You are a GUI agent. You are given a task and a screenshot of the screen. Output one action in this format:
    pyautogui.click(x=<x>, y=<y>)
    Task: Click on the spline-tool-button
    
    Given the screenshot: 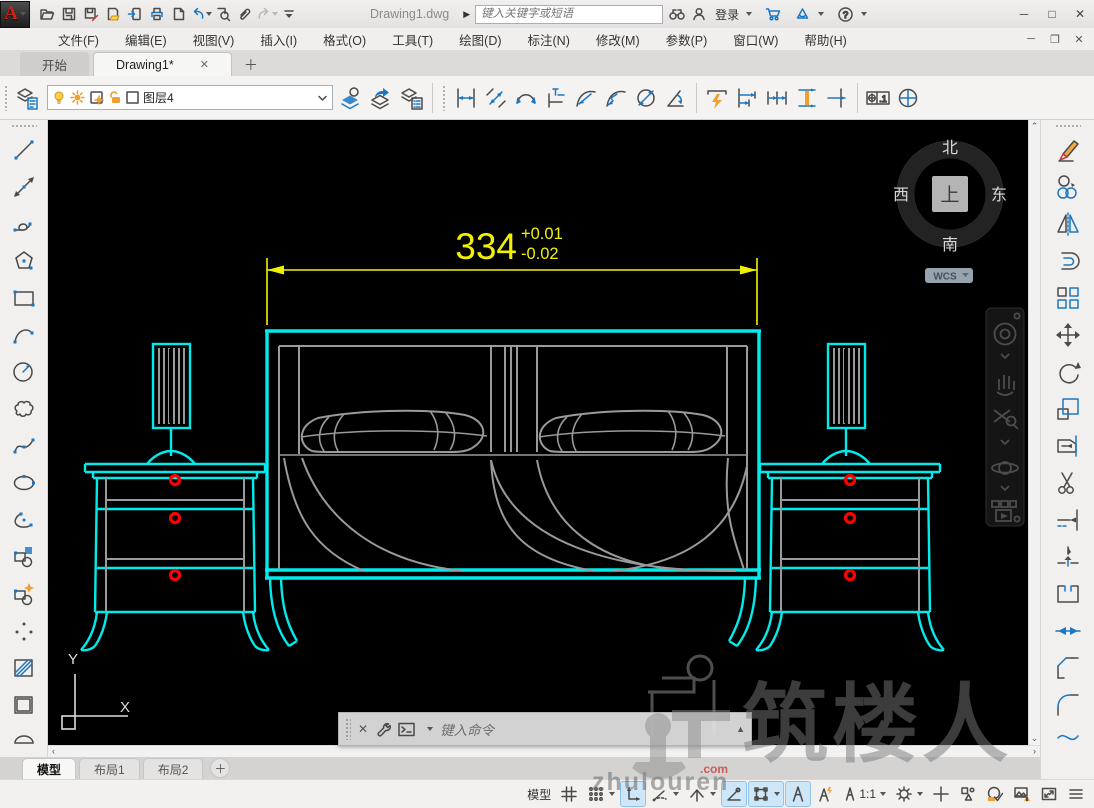 What is the action you would take?
    pyautogui.click(x=24, y=445)
    